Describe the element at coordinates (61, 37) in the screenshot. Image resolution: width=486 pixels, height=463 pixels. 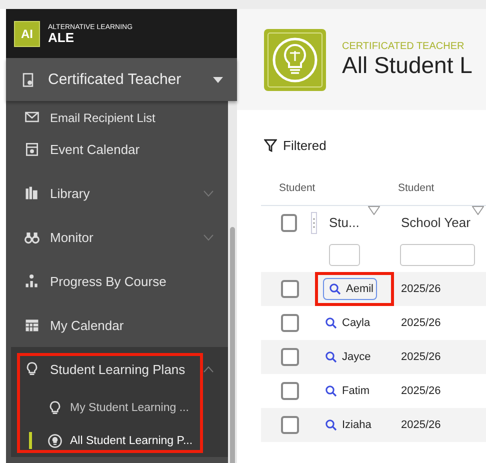
I see `app-name: ALE` at that location.